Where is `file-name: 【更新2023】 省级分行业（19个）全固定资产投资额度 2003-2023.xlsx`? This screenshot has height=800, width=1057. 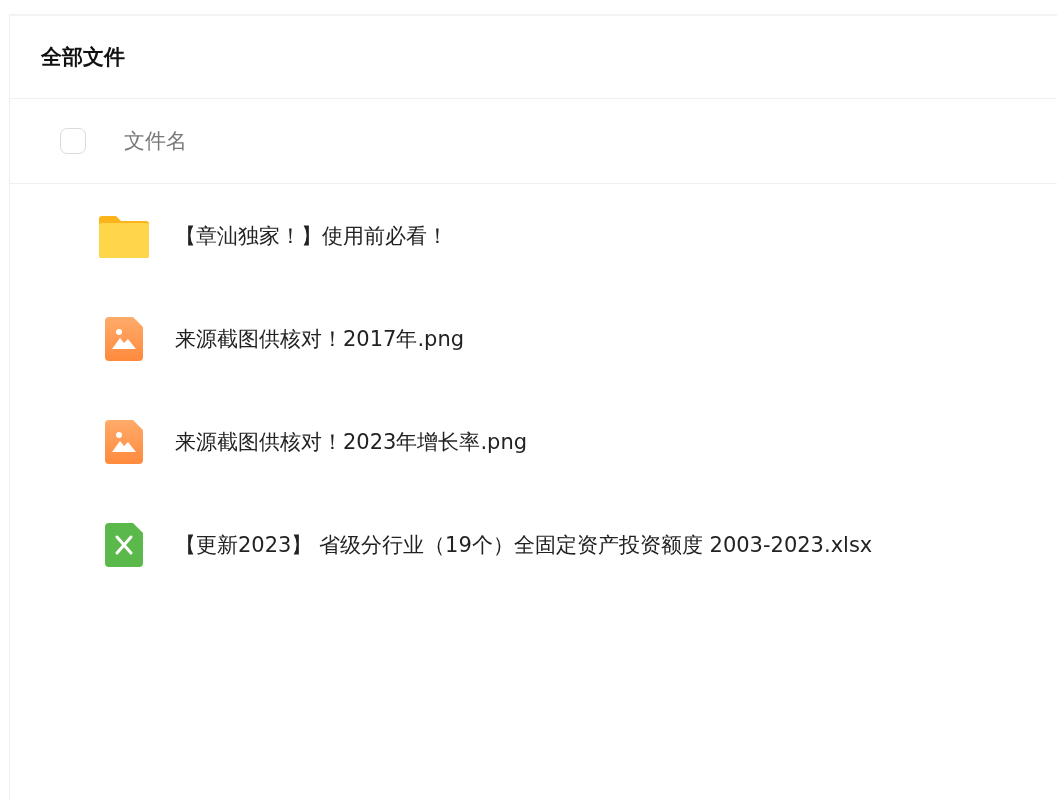
file-name: 【更新2023】 省级分行业（19个）全固定资产投资额度 2003-2023.xlsx is located at coordinates (524, 544).